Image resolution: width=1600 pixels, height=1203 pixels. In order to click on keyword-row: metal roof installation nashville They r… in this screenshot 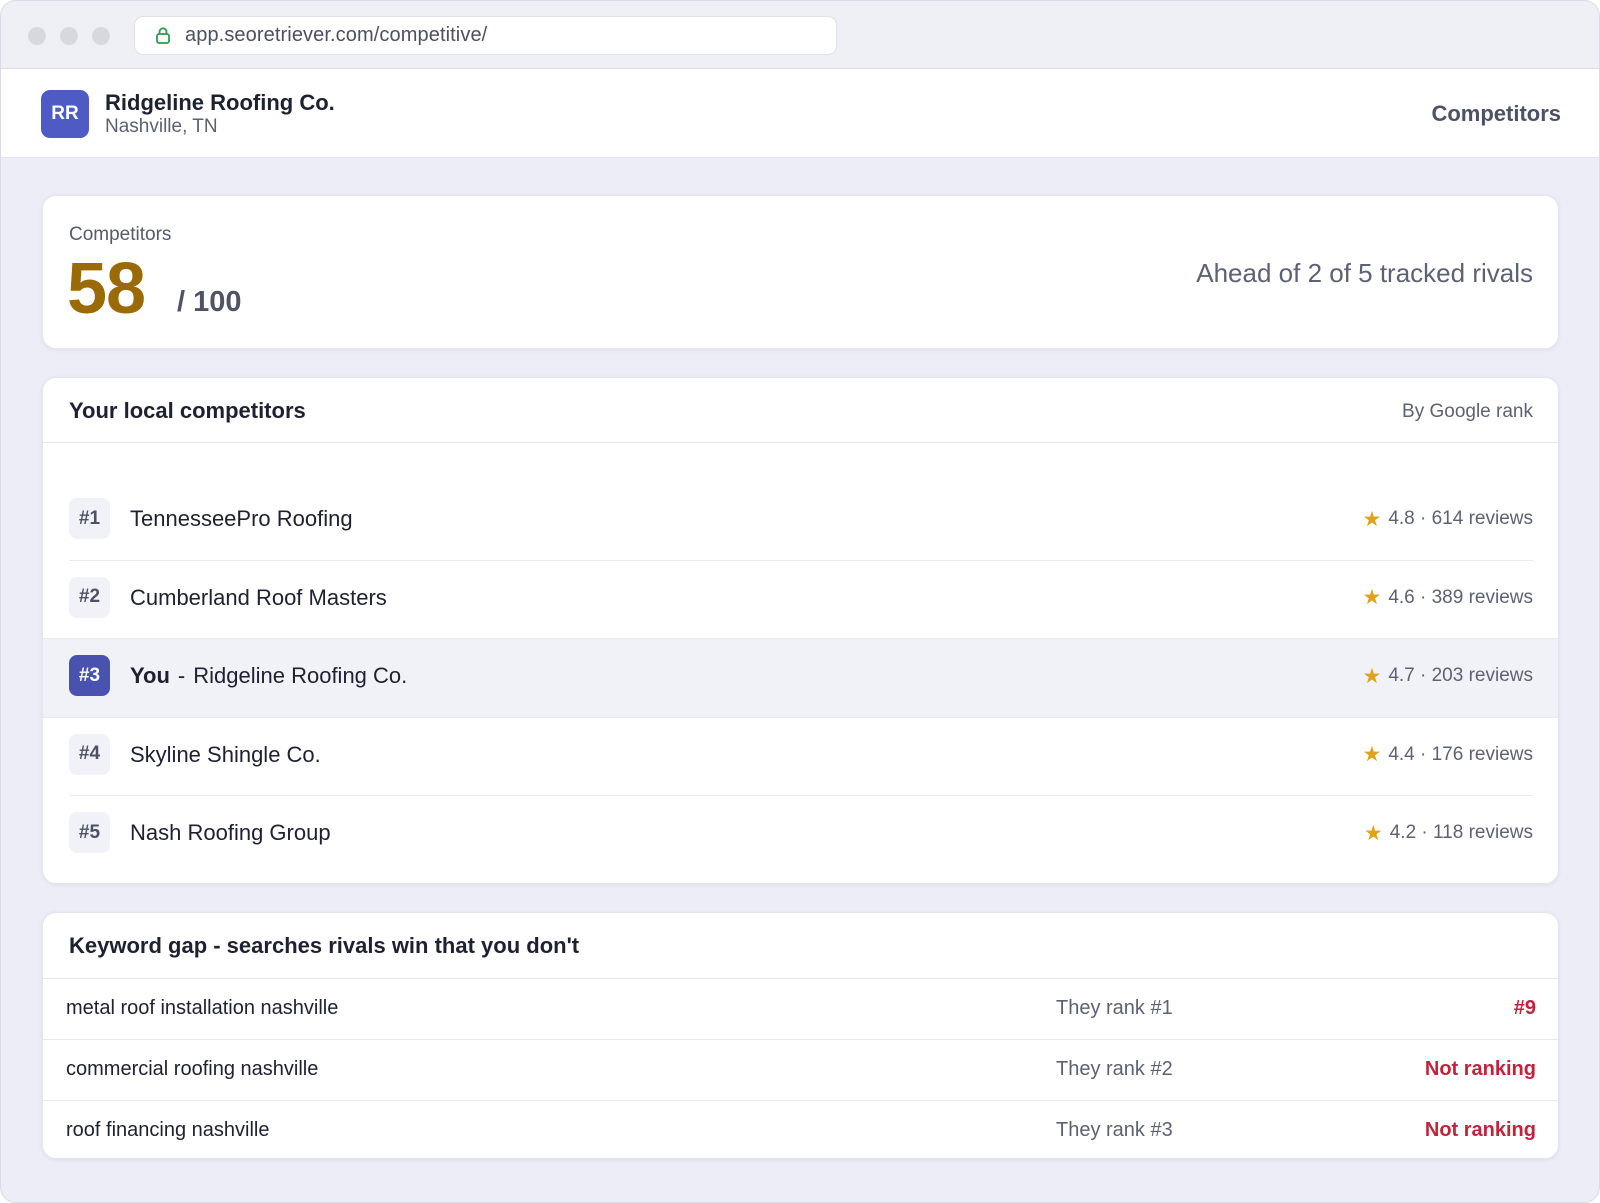, I will do `click(800, 1009)`.